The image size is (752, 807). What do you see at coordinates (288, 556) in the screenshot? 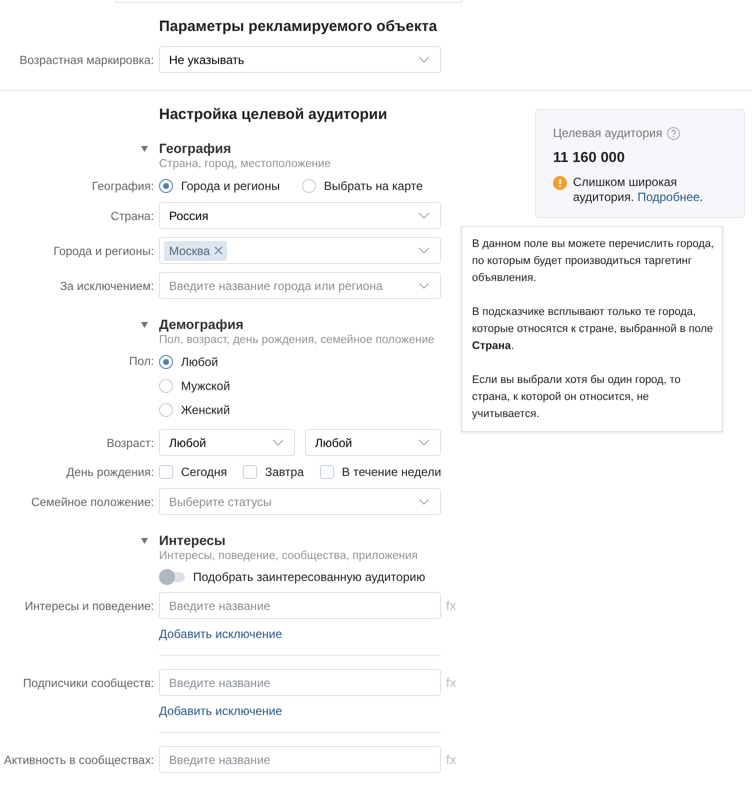
I see `group-subtitle: Интересы, поведение, сообщества, приложения` at bounding box center [288, 556].